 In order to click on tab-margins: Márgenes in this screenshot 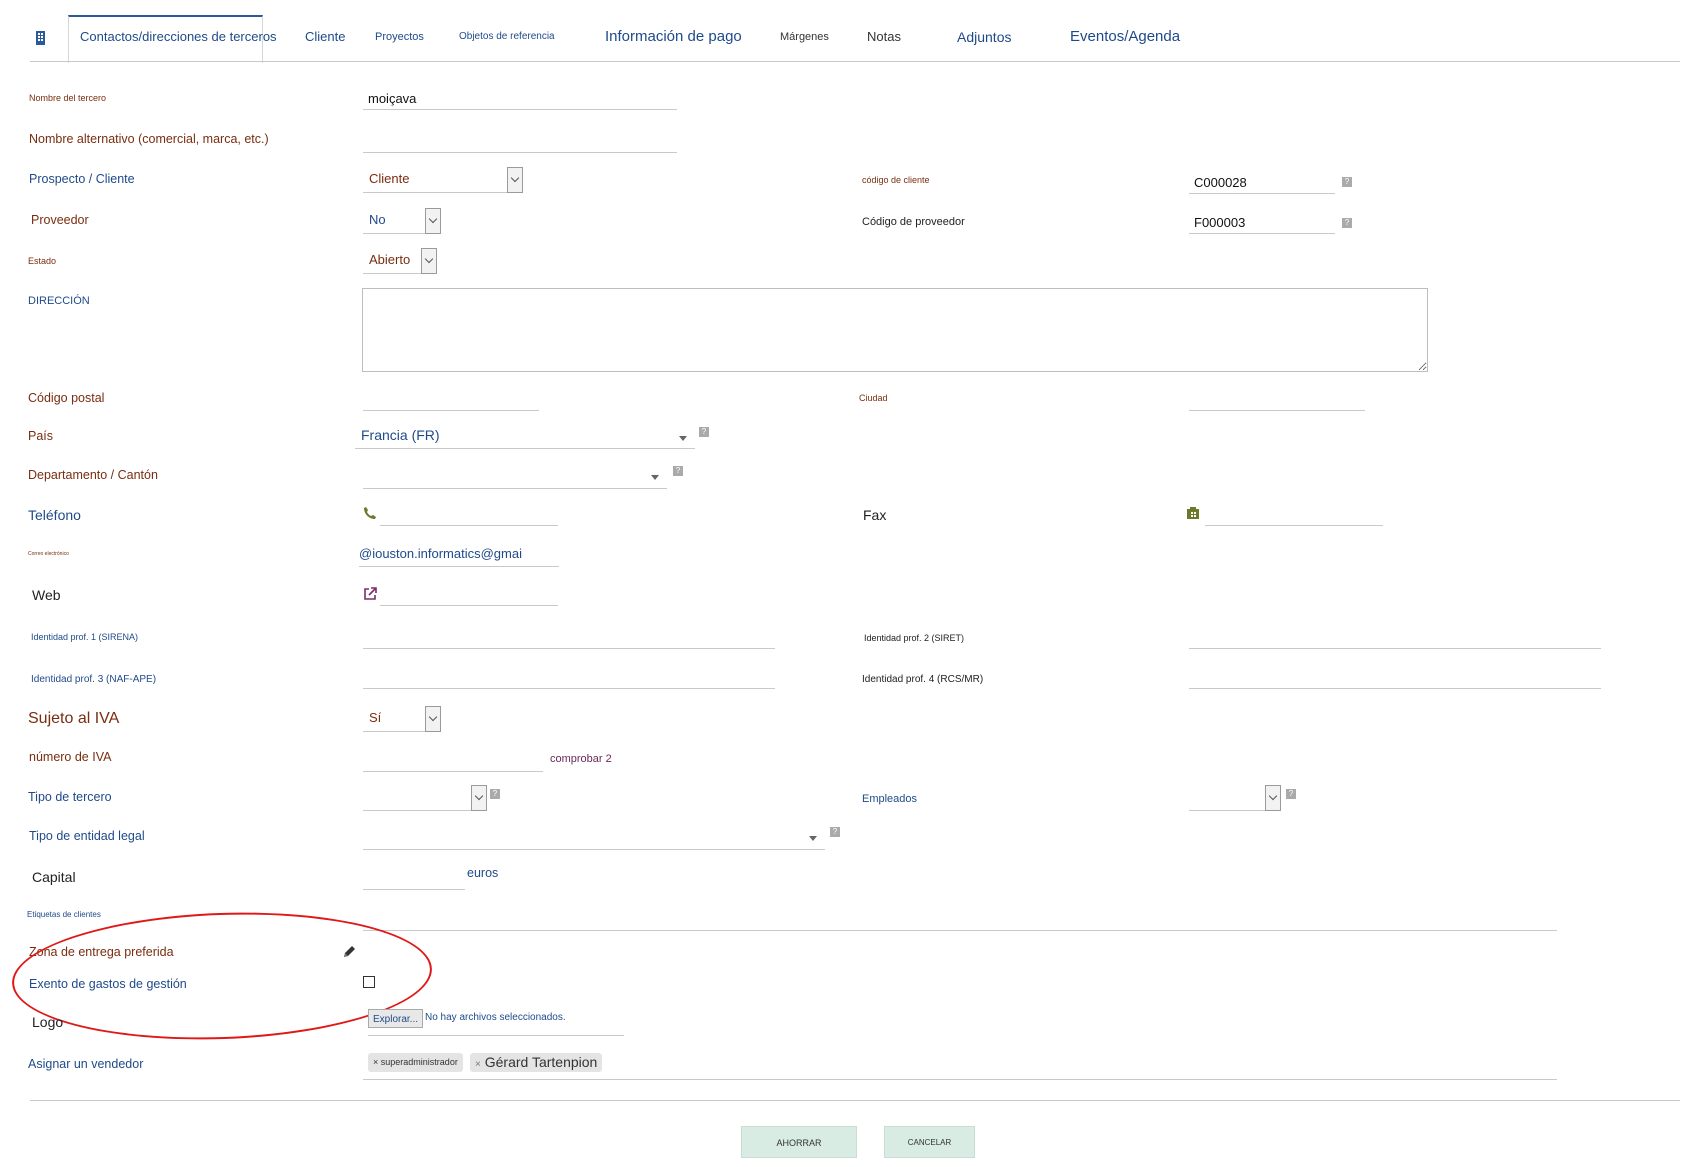, I will do `click(804, 37)`.